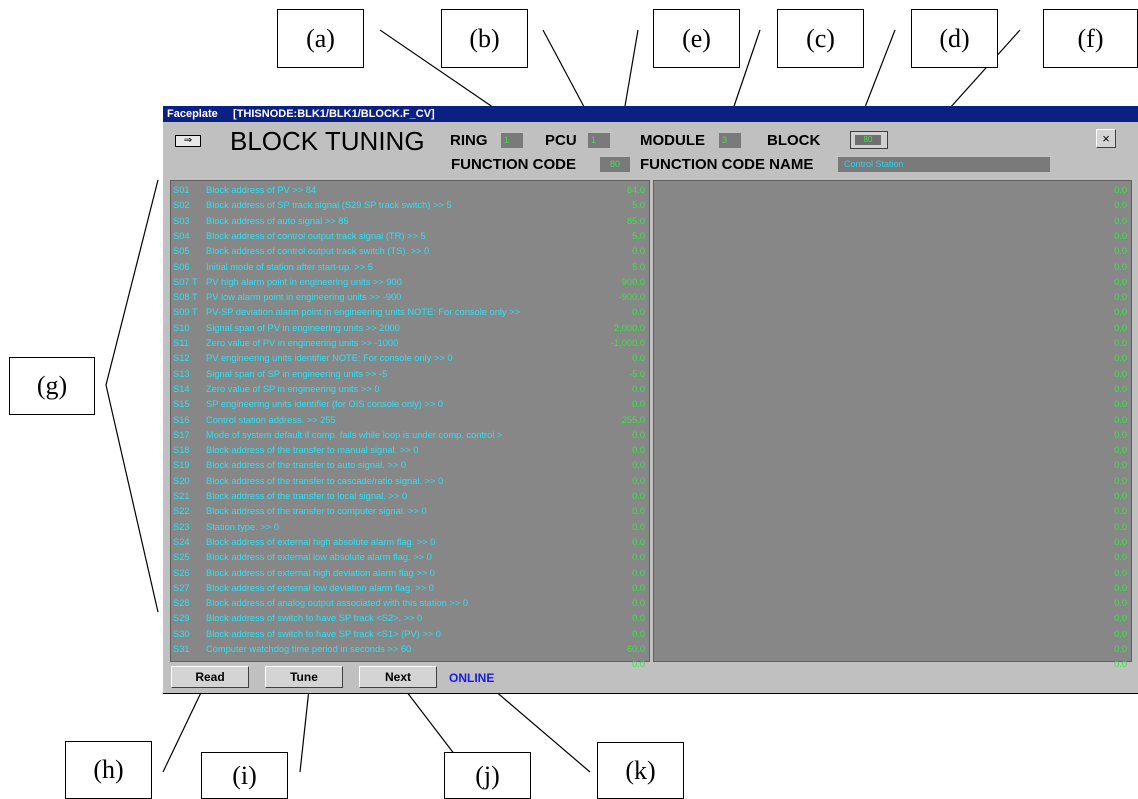  What do you see at coordinates (633, 420) in the screenshot?
I see `parameter-value: 255.0` at bounding box center [633, 420].